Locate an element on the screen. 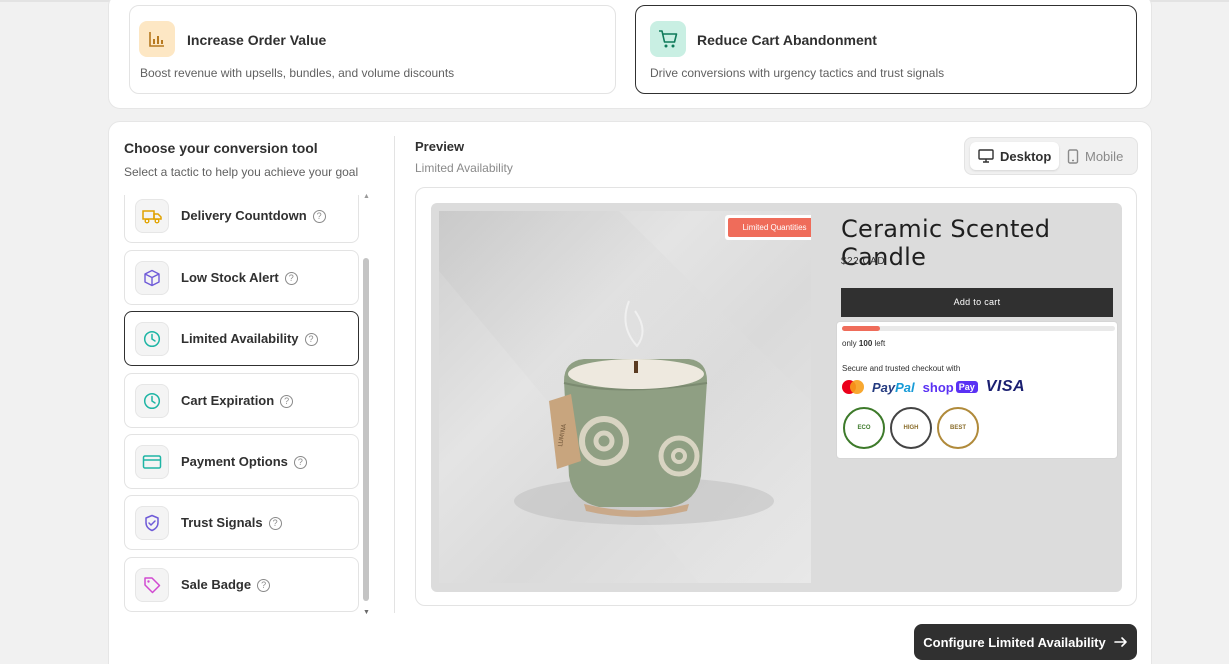  tool-label: Payment Options? is located at coordinates (244, 461).